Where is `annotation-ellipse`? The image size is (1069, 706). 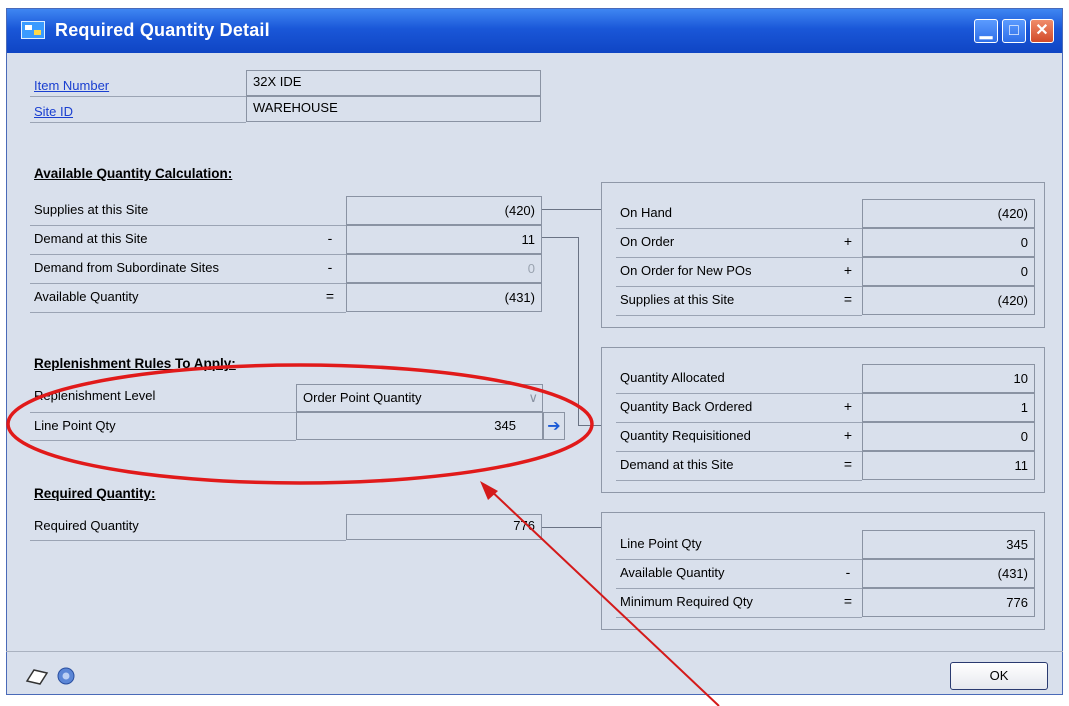 annotation-ellipse is located at coordinates (300, 424).